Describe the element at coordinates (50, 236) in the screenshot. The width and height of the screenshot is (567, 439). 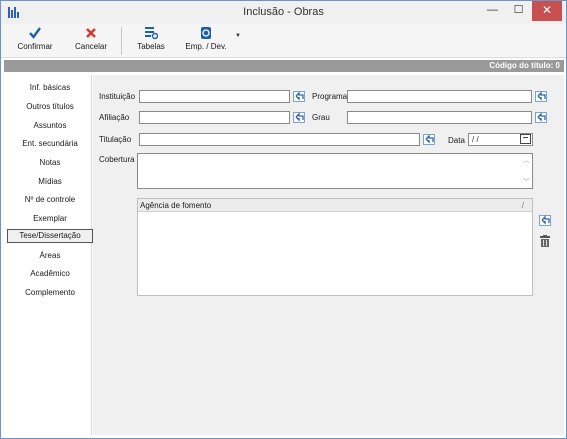
I see `sidebar-item-tese-dissertacao: Tese/Dissertação` at that location.